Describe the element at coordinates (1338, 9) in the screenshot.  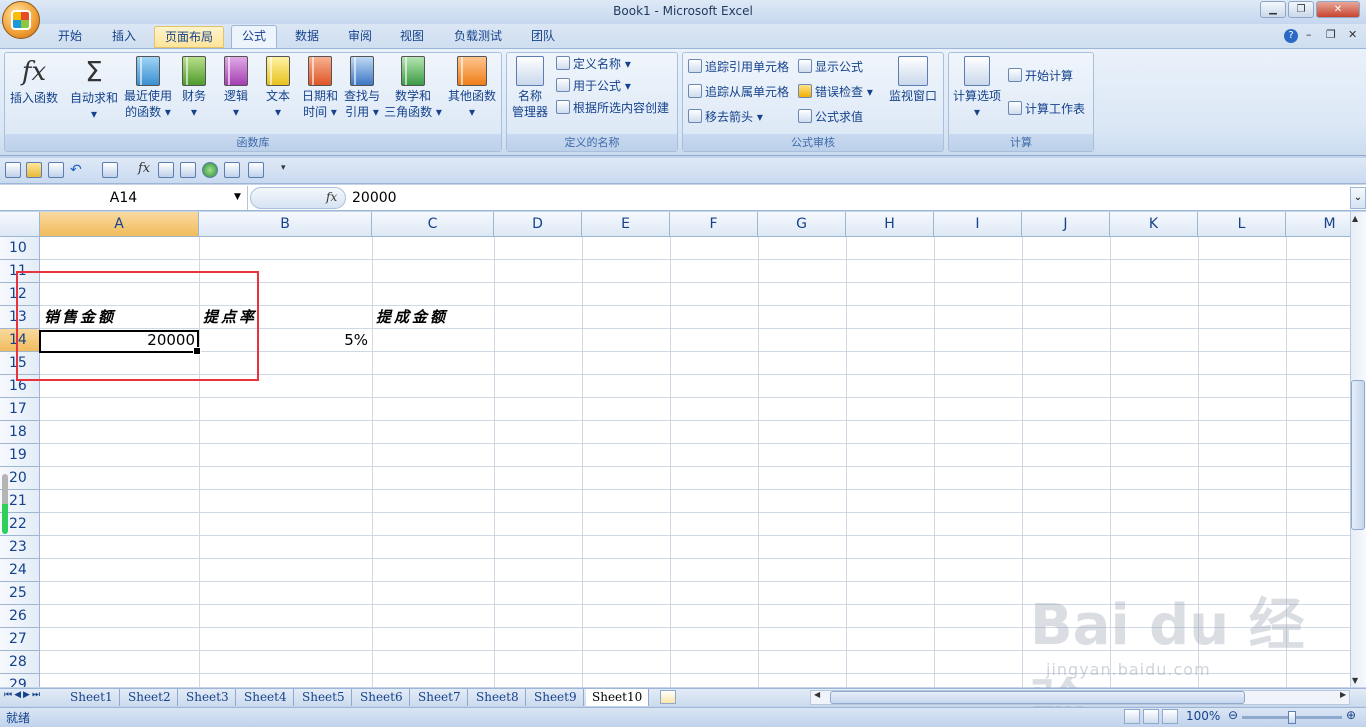
I see `close-button: ✕` at that location.